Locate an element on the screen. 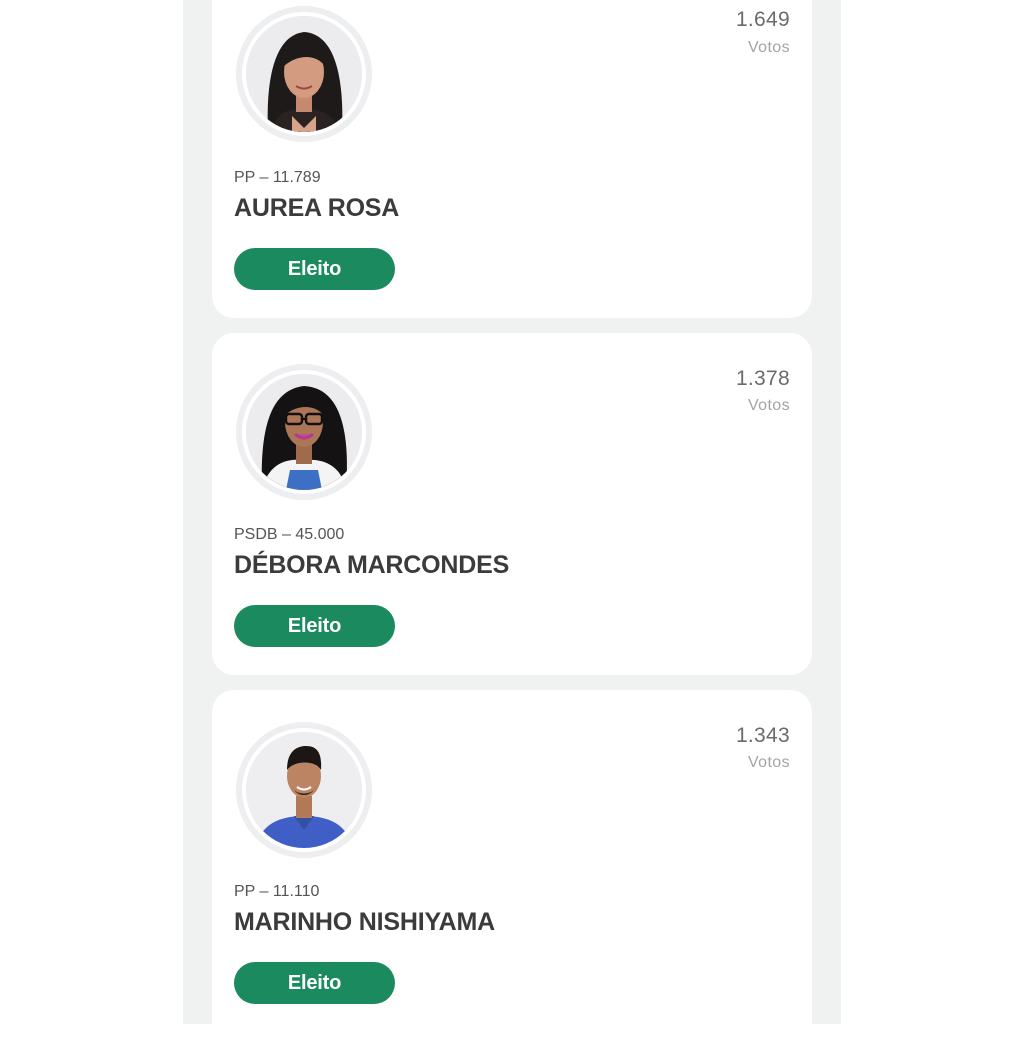  candidate-name: DÉBORA MARCONDES is located at coordinates (372, 565).